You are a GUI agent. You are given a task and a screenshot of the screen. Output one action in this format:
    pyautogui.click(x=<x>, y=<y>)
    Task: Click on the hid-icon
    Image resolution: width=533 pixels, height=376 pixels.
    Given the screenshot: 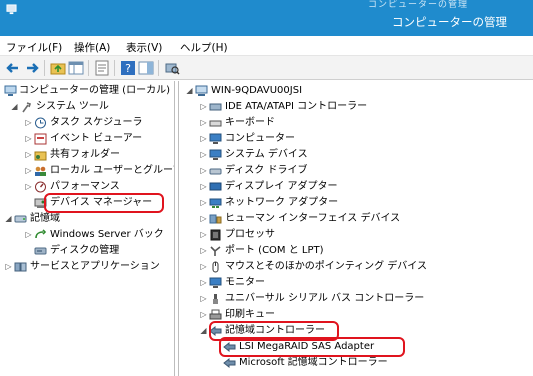 What is the action you would take?
    pyautogui.click(x=215, y=219)
    